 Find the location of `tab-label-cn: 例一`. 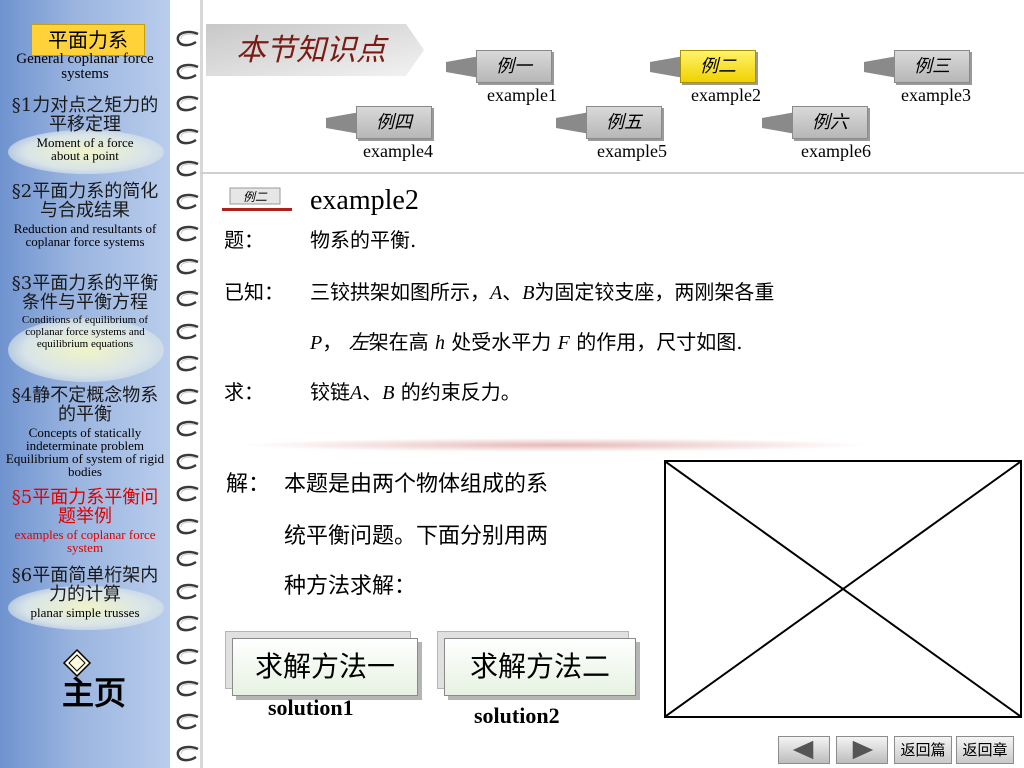

tab-label-cn: 例一 is located at coordinates (514, 66).